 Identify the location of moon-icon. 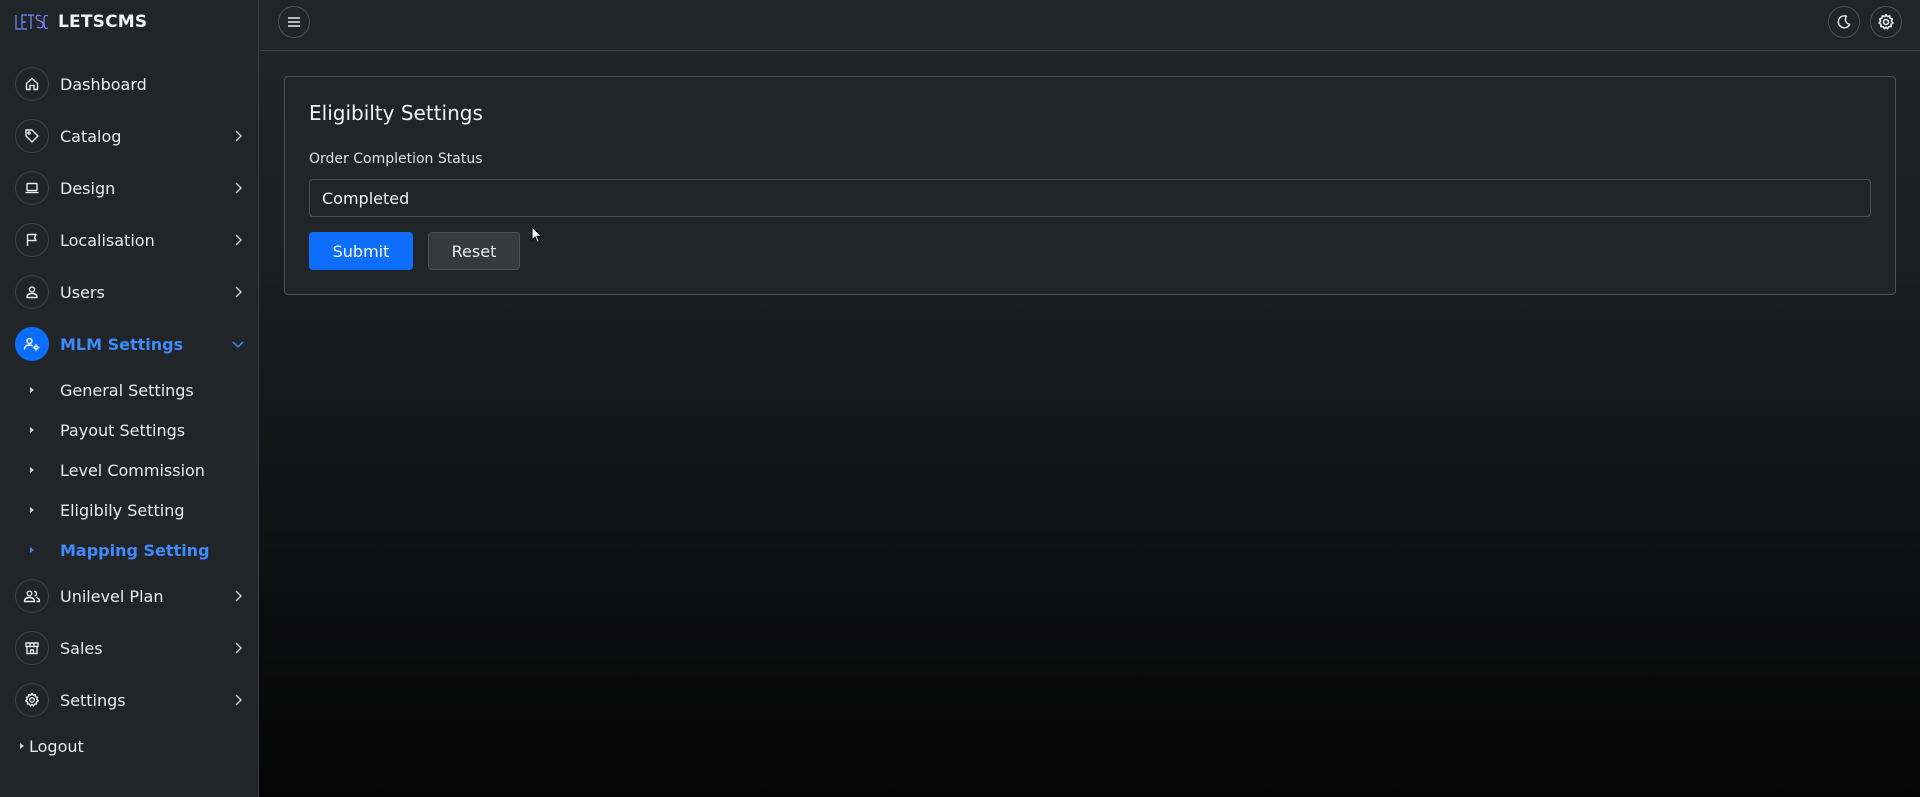
(1844, 22).